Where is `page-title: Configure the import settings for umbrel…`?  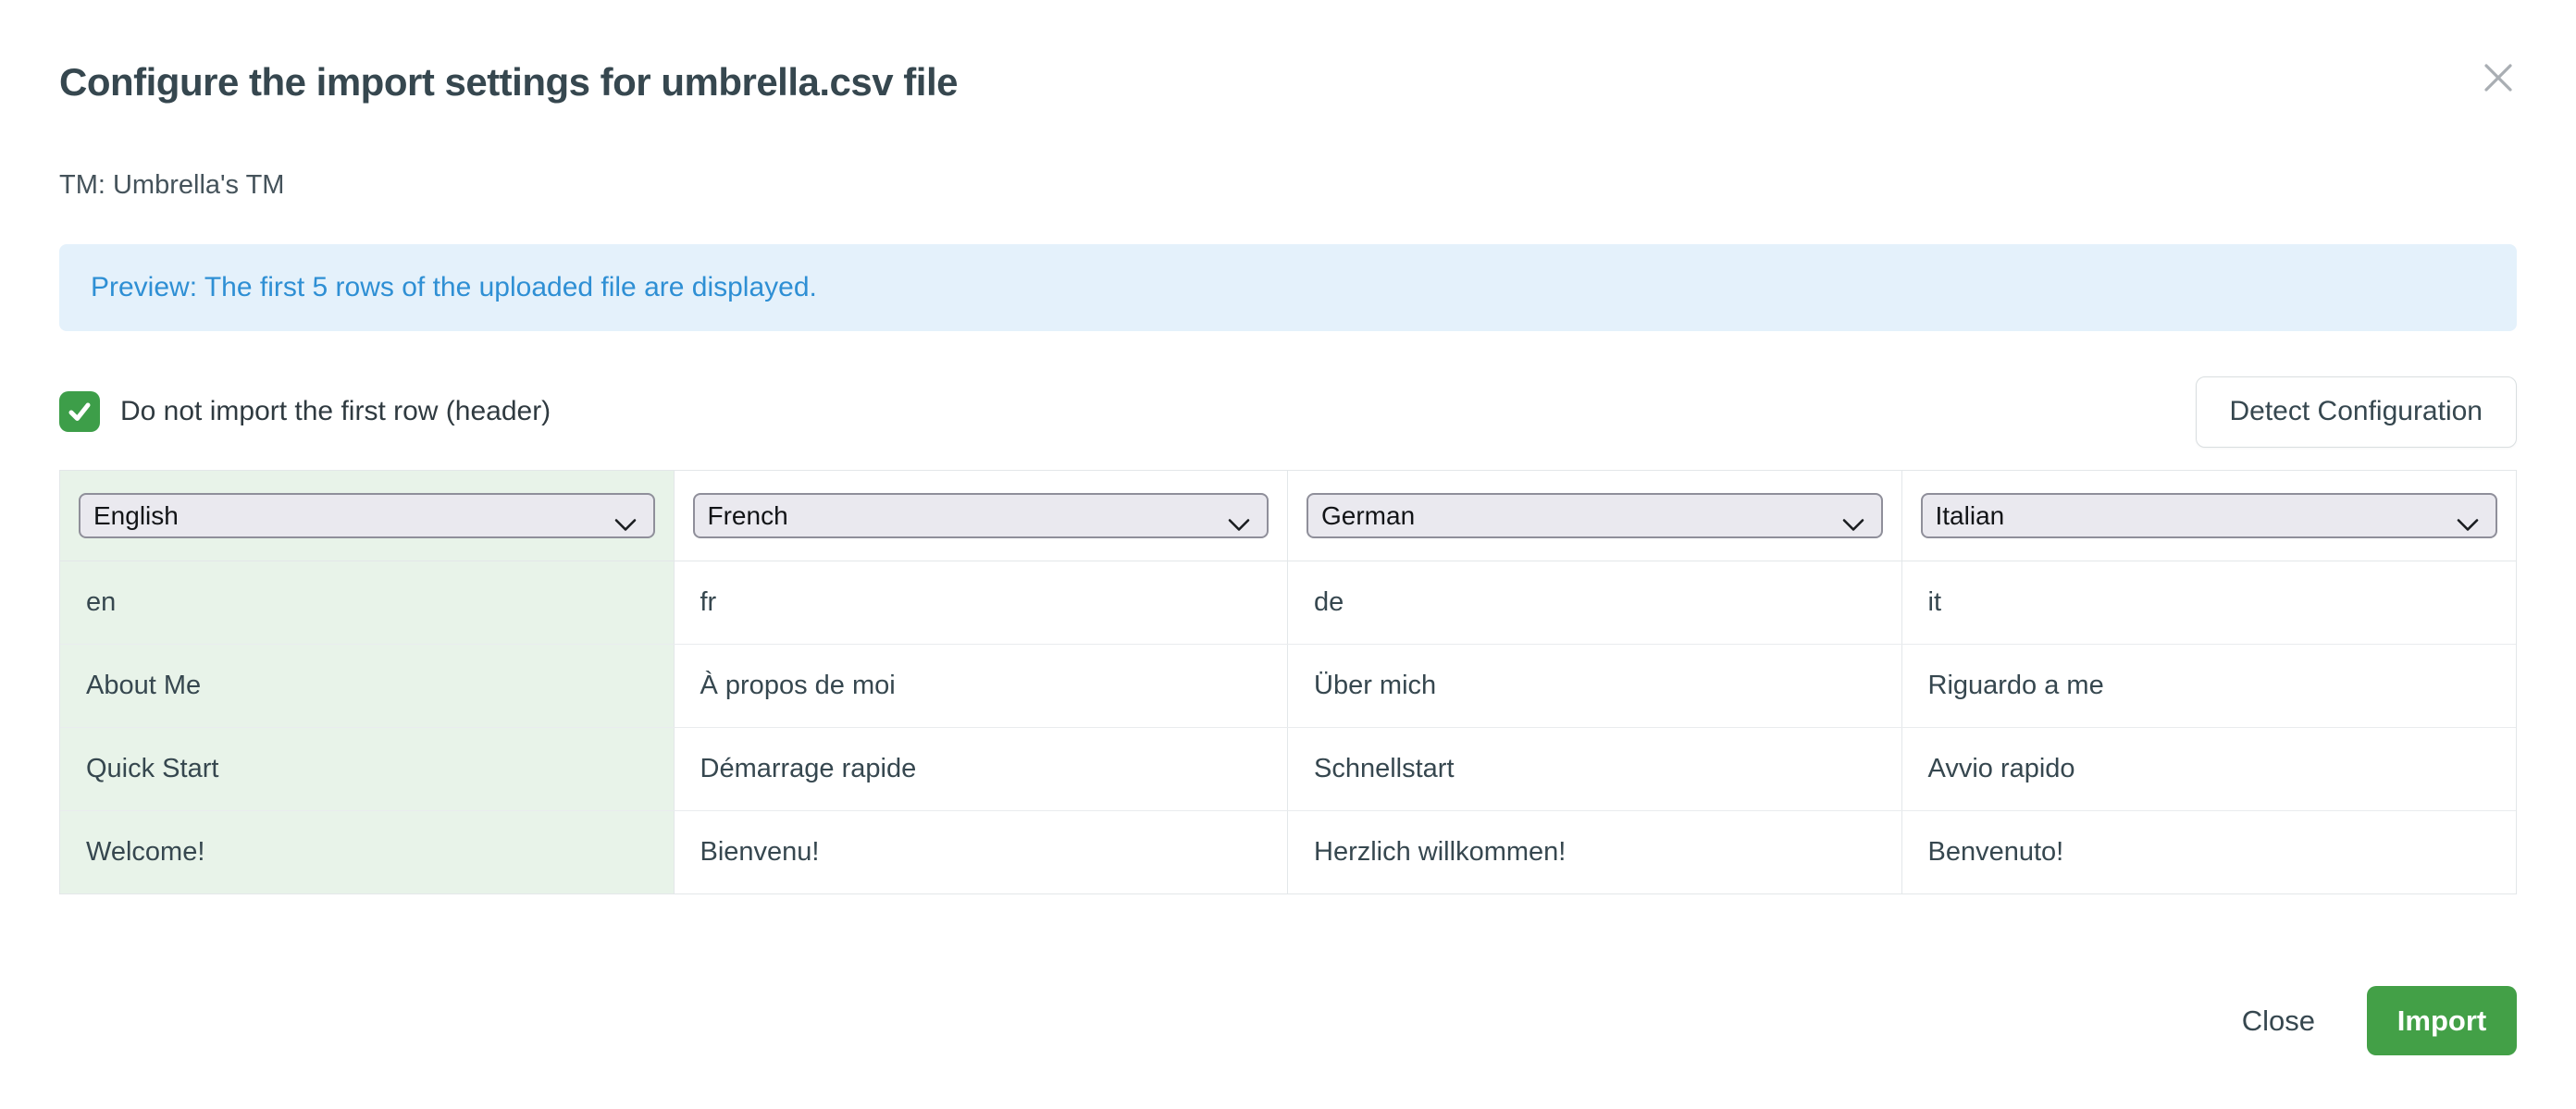 page-title: Configure the import settings for umbrel… is located at coordinates (509, 82).